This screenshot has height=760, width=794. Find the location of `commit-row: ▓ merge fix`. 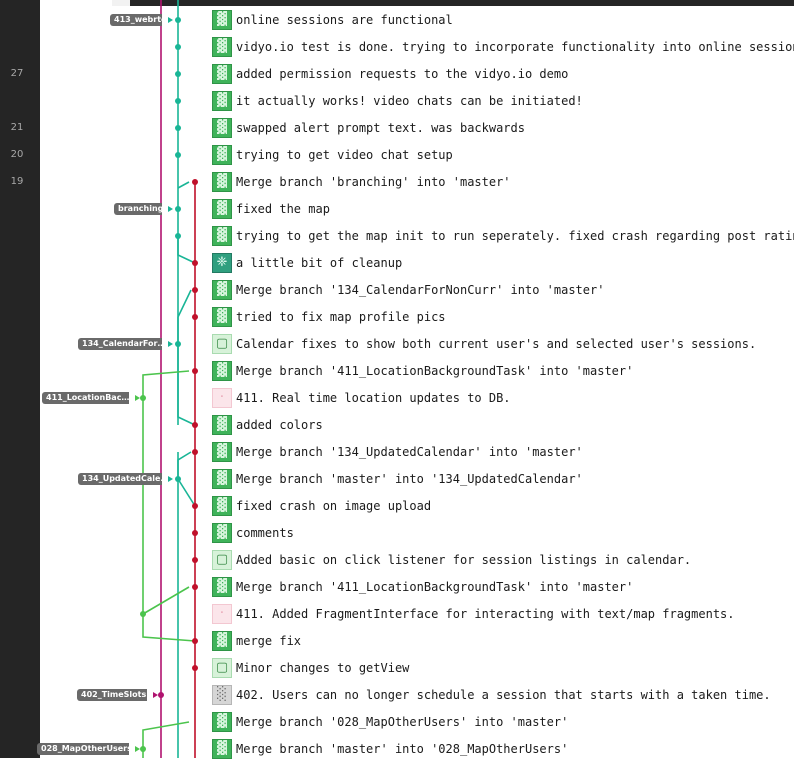

commit-row: ▓ merge fix is located at coordinates (503, 641).